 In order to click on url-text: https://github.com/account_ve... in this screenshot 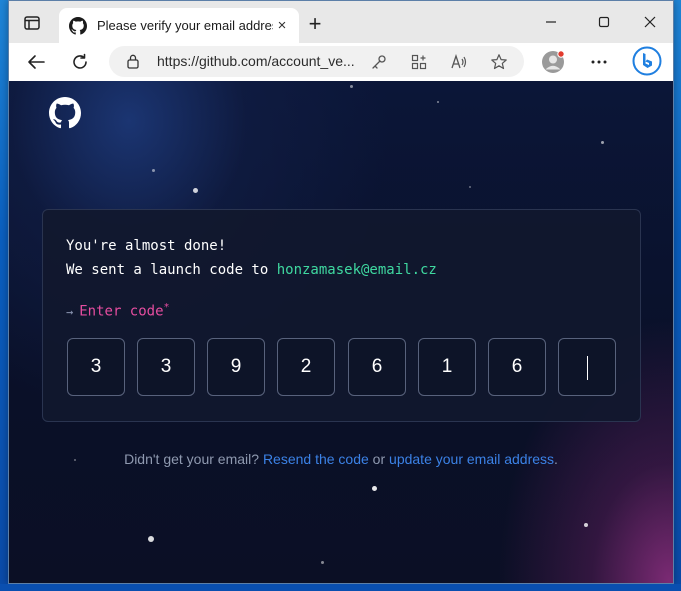, I will do `click(259, 61)`.